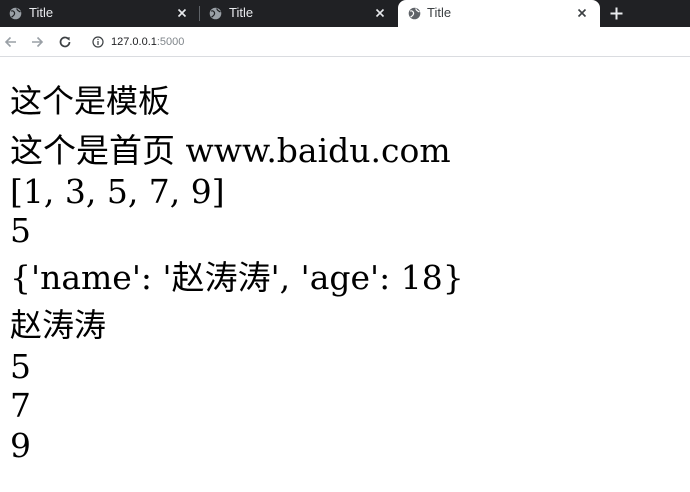  Describe the element at coordinates (170, 42) in the screenshot. I see `url-port: :5000` at that location.